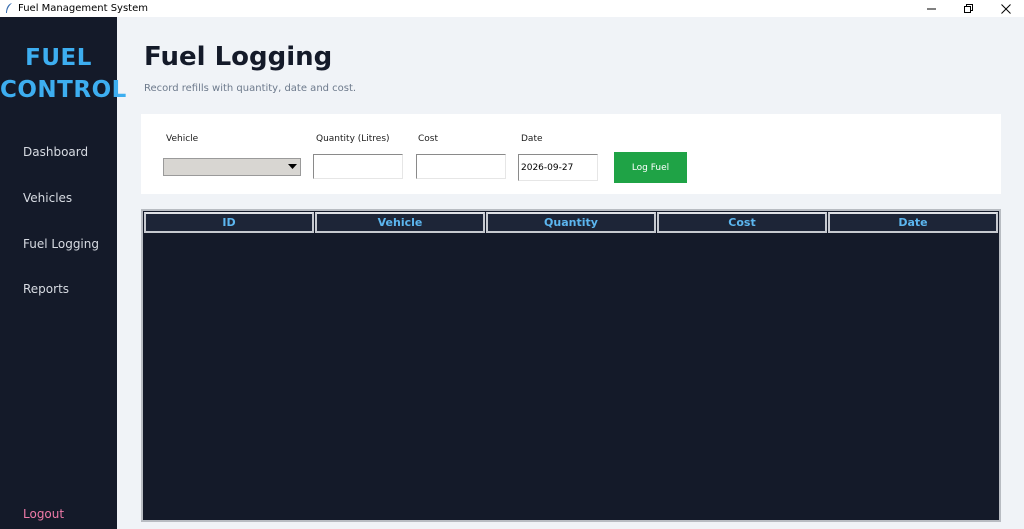 This screenshot has height=529, width=1024. Describe the element at coordinates (232, 167) in the screenshot. I see `vehicle-select` at that location.